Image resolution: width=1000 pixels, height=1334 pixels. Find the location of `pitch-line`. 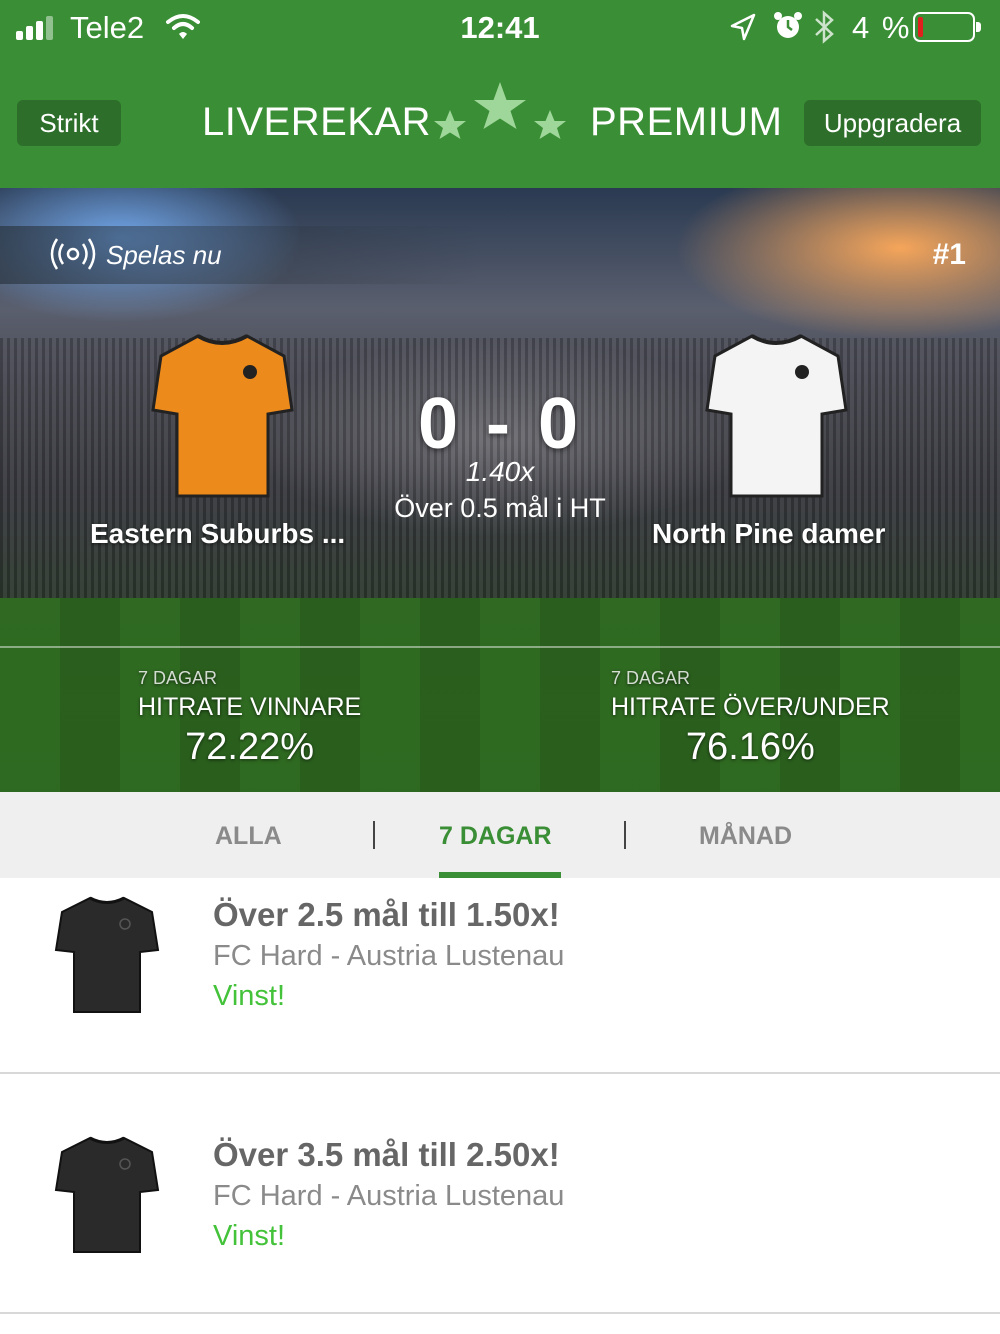

pitch-line is located at coordinates (500, 647).